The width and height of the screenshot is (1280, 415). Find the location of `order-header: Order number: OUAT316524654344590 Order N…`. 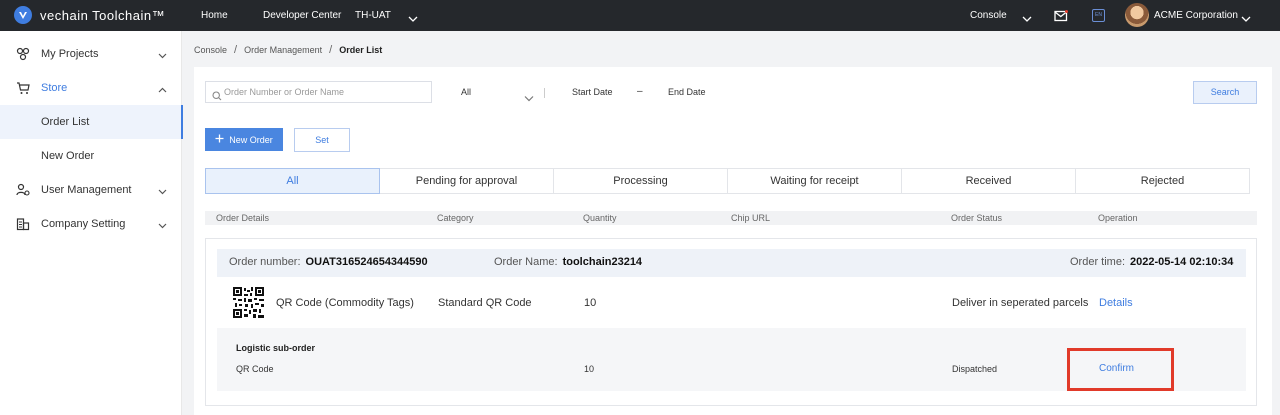

order-header: Order number: OUAT316524654344590 Order N… is located at coordinates (731, 263).